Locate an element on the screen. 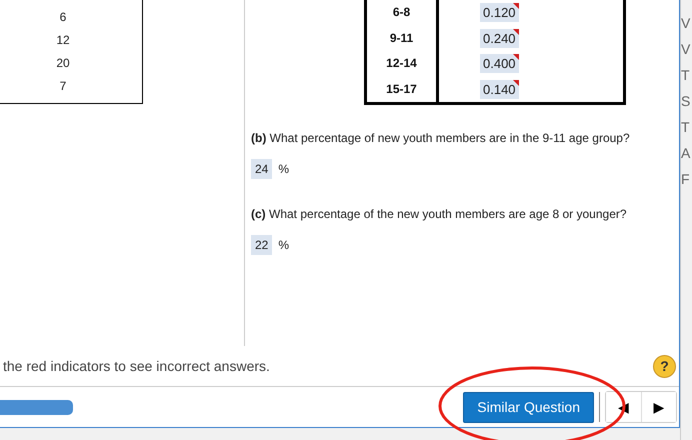 The image size is (692, 440). table-cell: 12-14 is located at coordinates (403, 63).